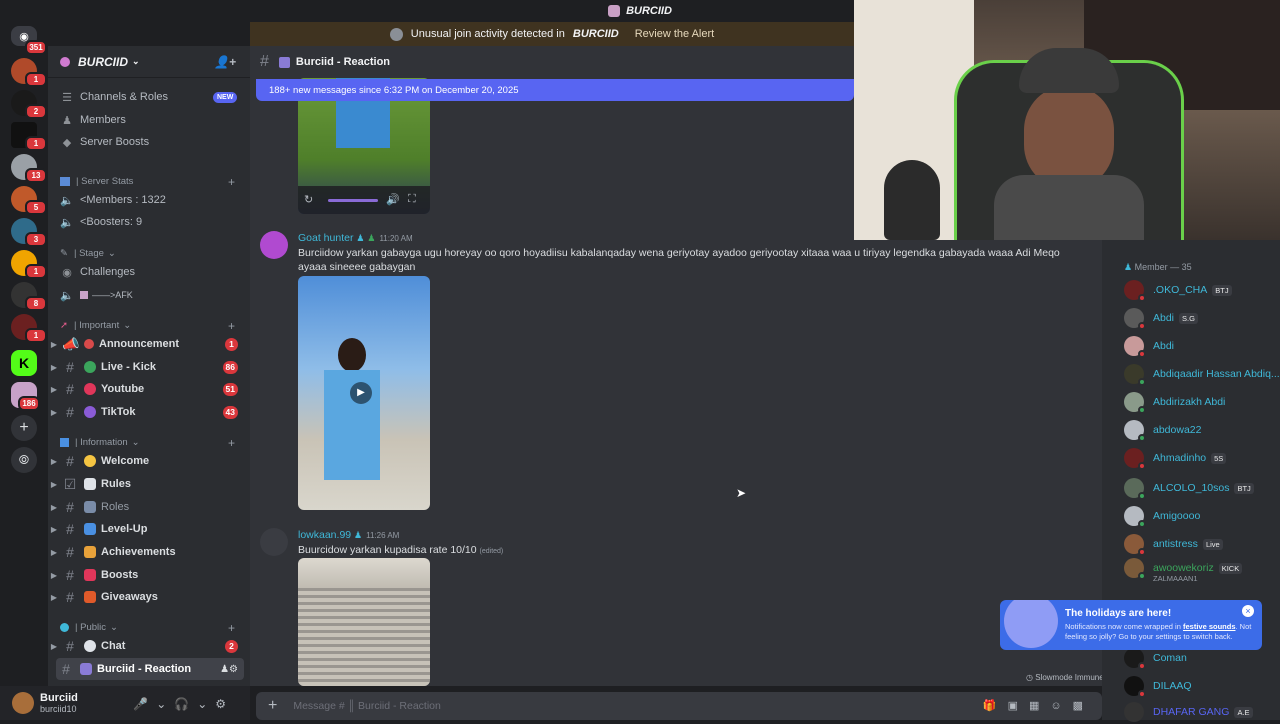 This screenshot has width=1280, height=724. What do you see at coordinates (36, 335) in the screenshot?
I see `guild-badge: 1` at bounding box center [36, 335].